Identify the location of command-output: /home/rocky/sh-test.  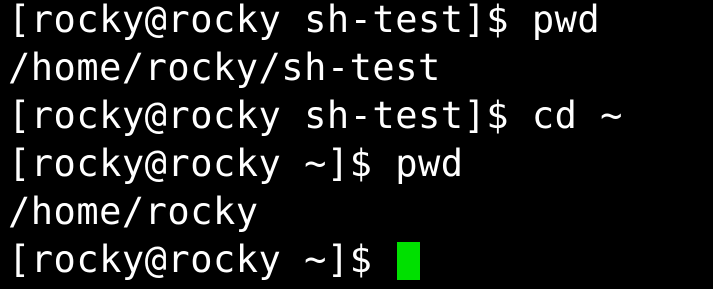
(224, 67).